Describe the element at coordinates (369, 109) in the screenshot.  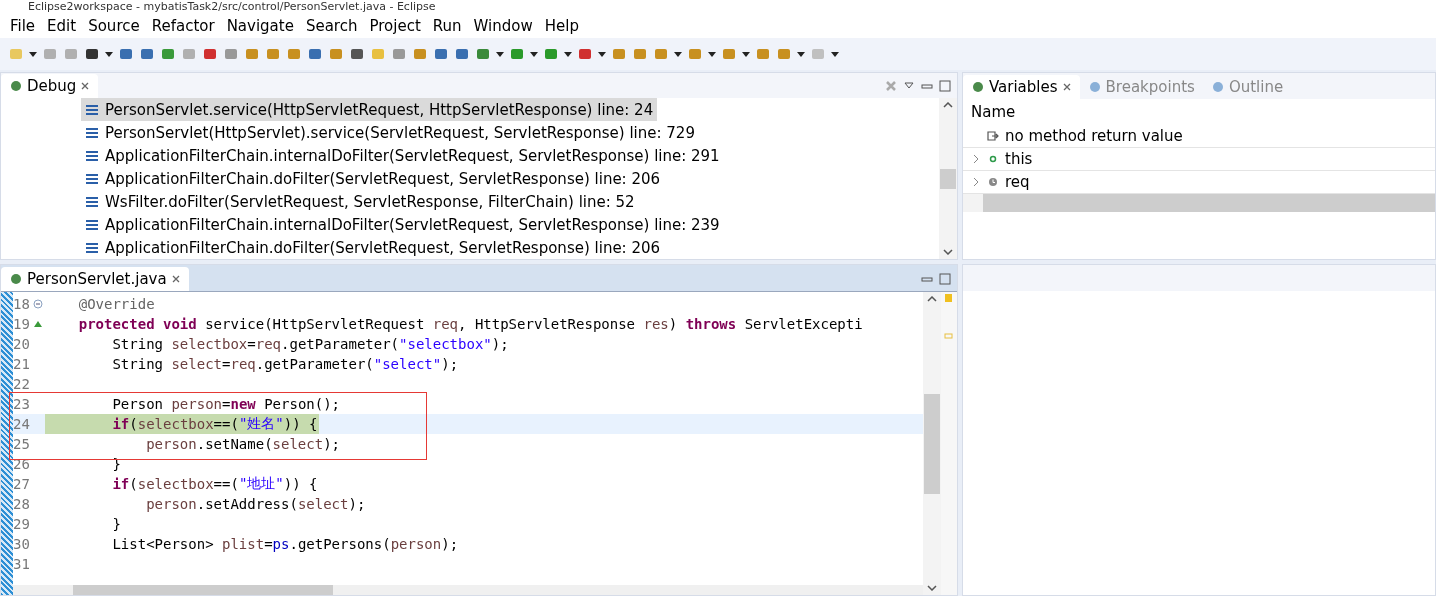
I see `stack-frame-item: PersonServlet.service(HttpServletRequest, HttpServletResponse) line: 24` at that location.